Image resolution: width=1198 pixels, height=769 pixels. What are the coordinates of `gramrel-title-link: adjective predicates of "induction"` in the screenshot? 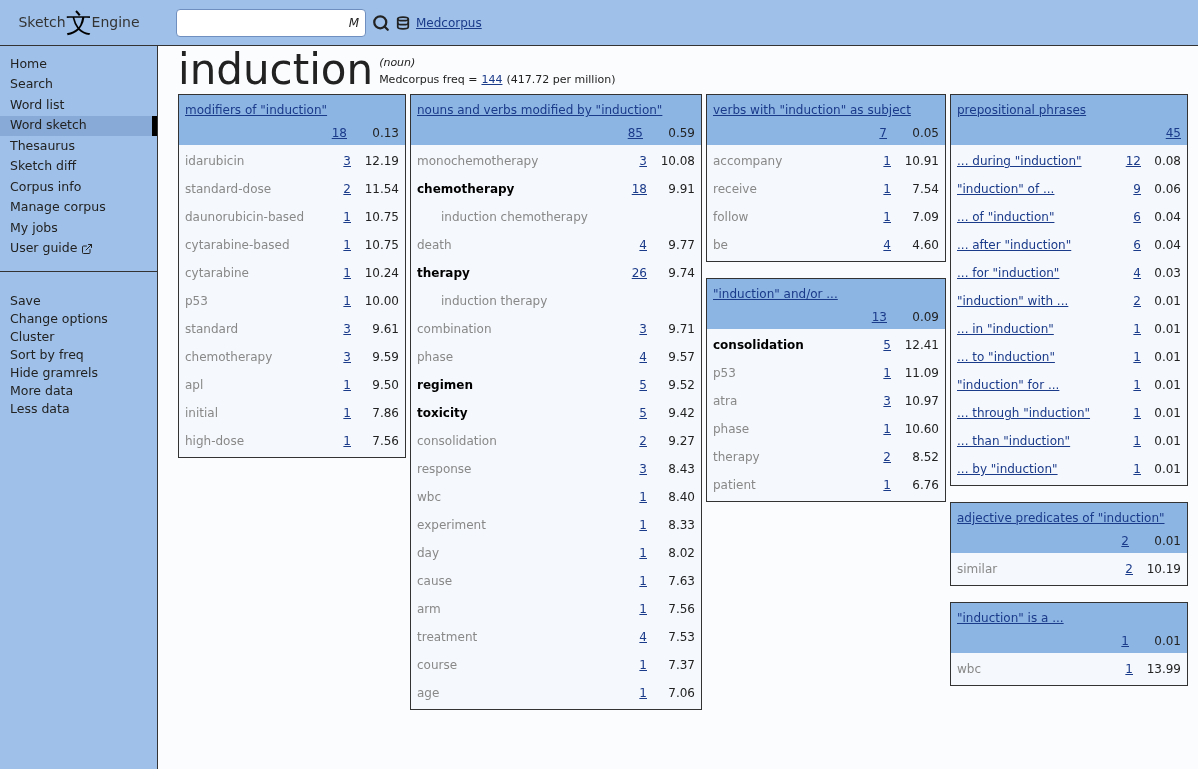 It's located at (1061, 518).